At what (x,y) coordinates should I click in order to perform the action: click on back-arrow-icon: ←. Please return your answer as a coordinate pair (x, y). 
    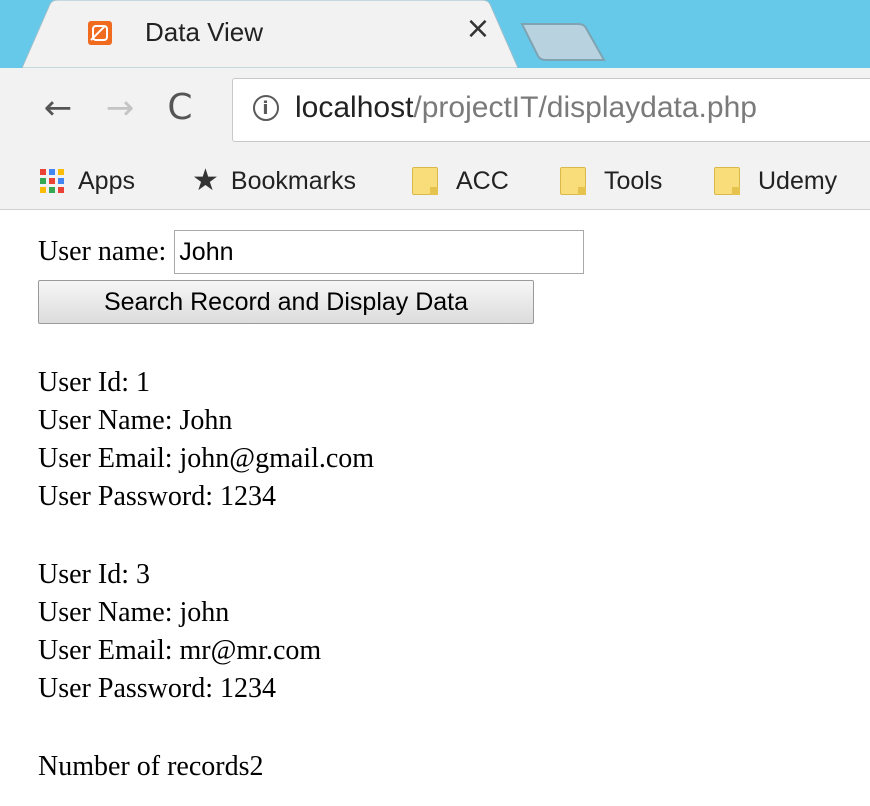
    Looking at the image, I should click on (58, 108).